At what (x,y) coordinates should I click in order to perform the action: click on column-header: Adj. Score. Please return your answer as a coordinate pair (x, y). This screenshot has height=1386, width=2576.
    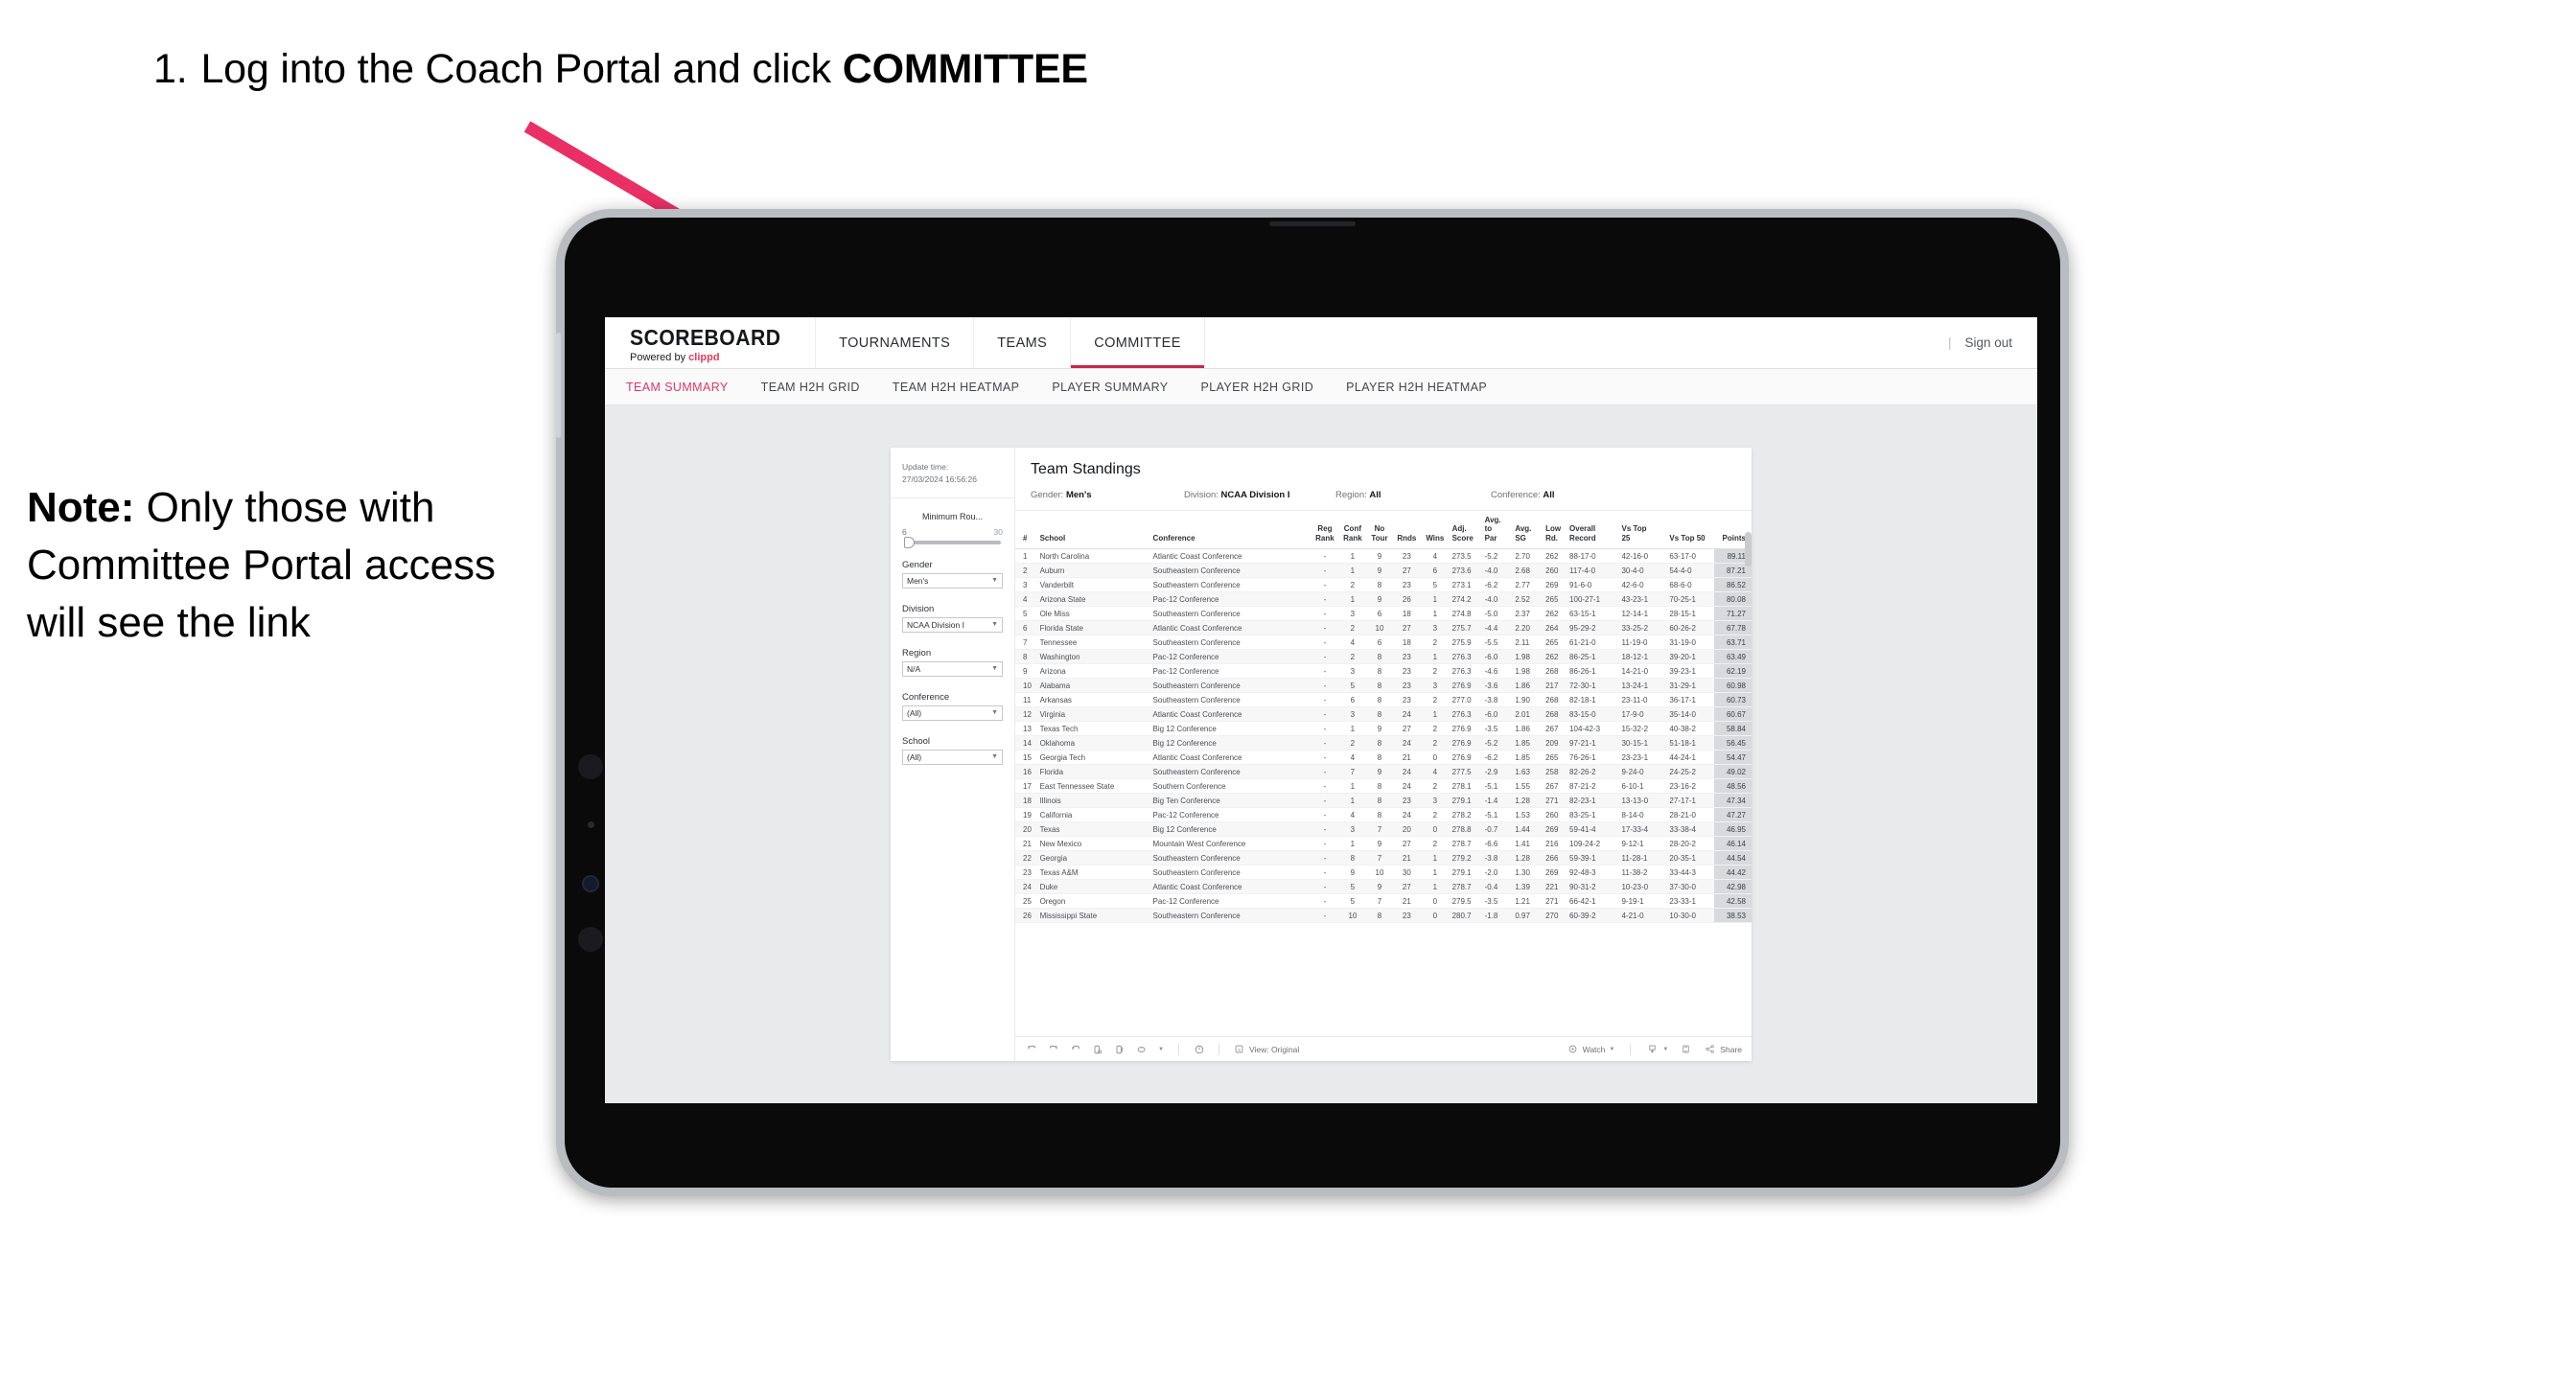
    Looking at the image, I should click on (1466, 531).